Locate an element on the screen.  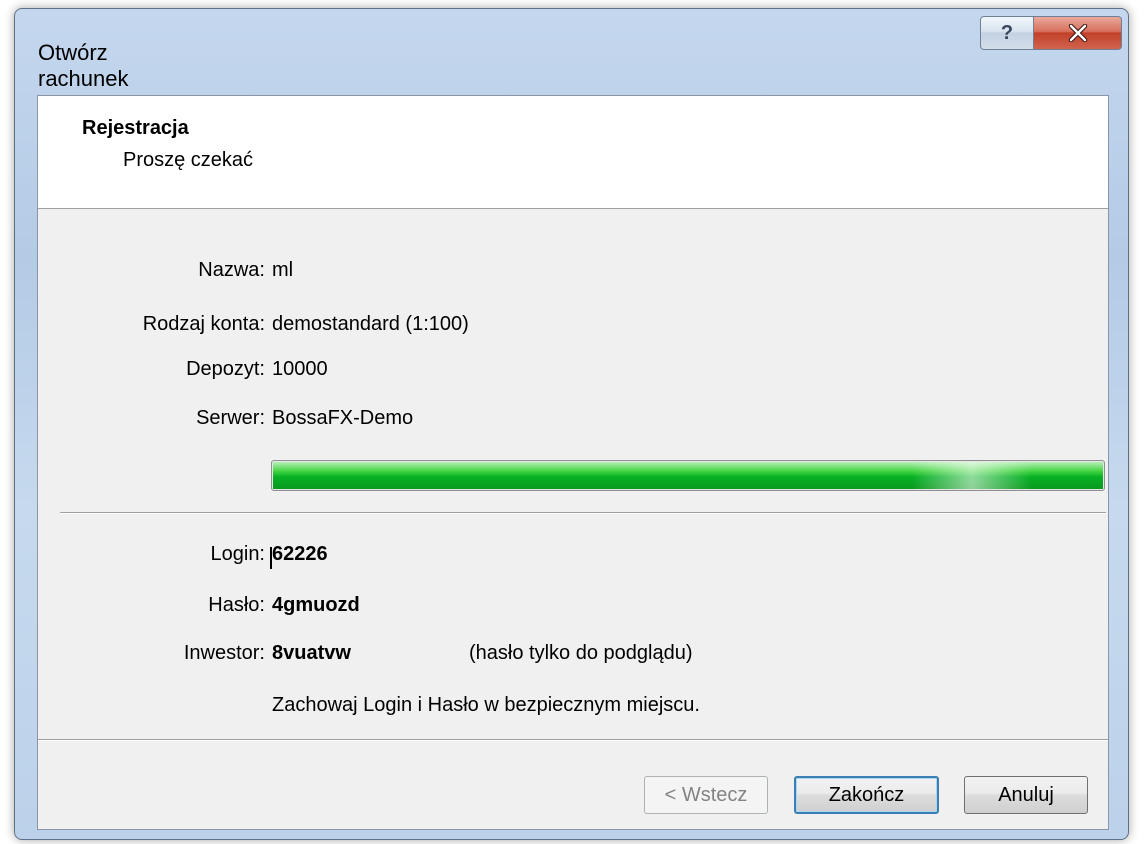
back-button: < Wstecz is located at coordinates (706, 795).